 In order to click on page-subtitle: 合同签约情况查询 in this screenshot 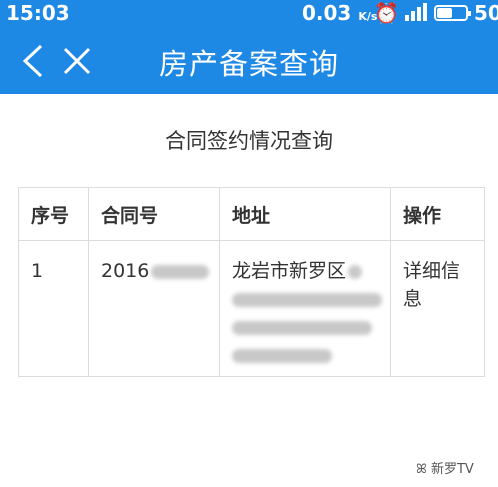, I will do `click(249, 141)`.